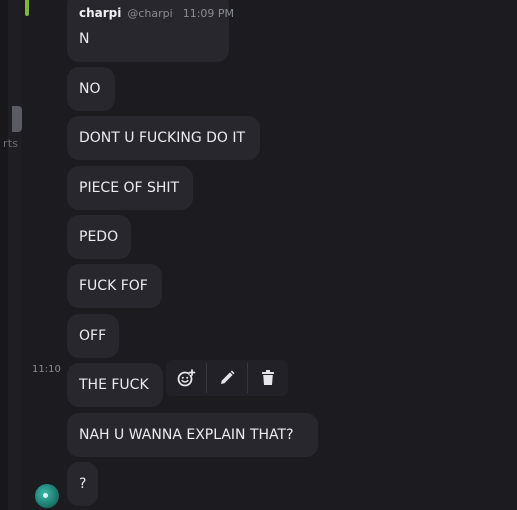 This screenshot has height=510, width=517. I want to click on add-reaction-icon, so click(186, 378).